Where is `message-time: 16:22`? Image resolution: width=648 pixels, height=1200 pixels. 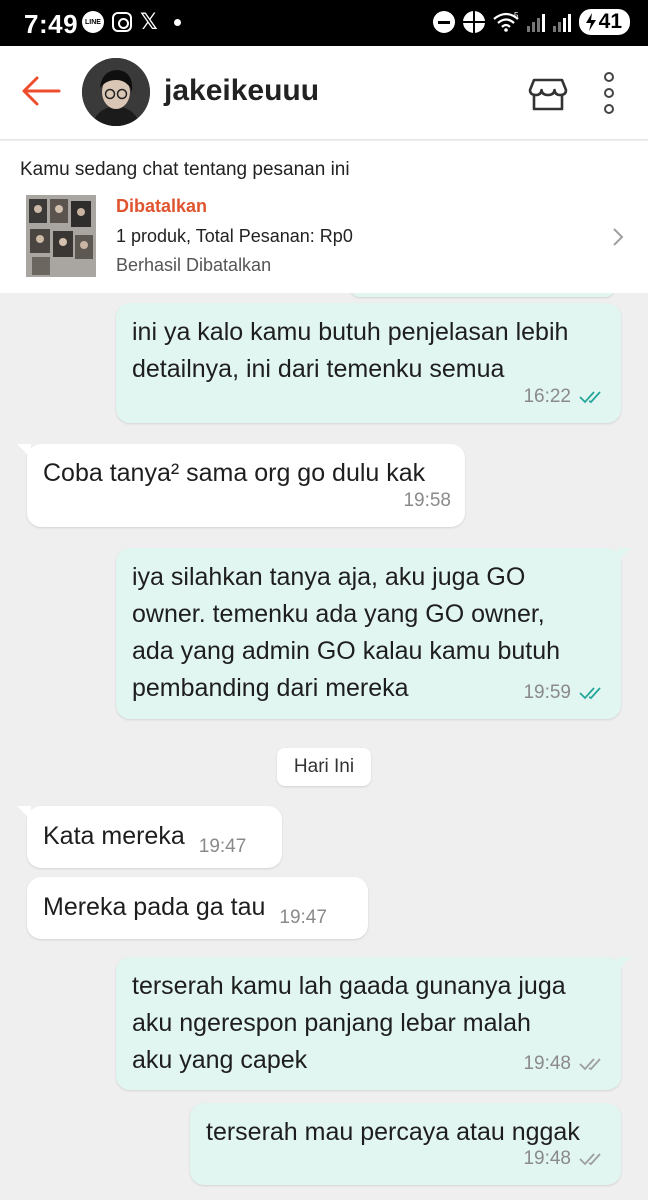 message-time: 16:22 is located at coordinates (547, 396).